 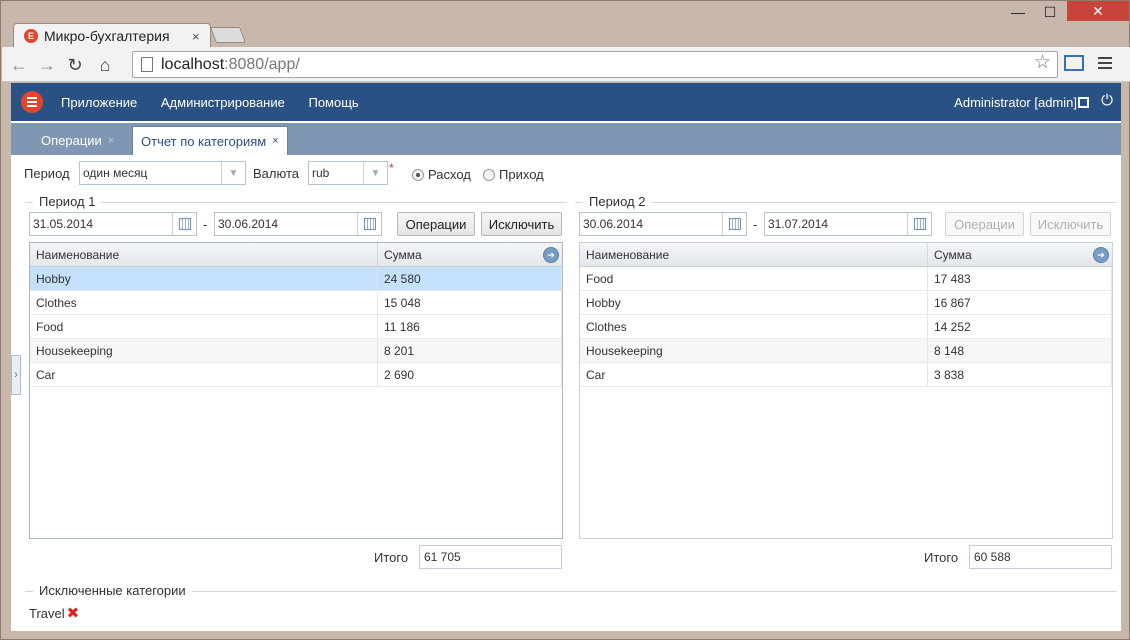 I want to click on period2-exclude-button: Исключить, so click(x=1070, y=224).